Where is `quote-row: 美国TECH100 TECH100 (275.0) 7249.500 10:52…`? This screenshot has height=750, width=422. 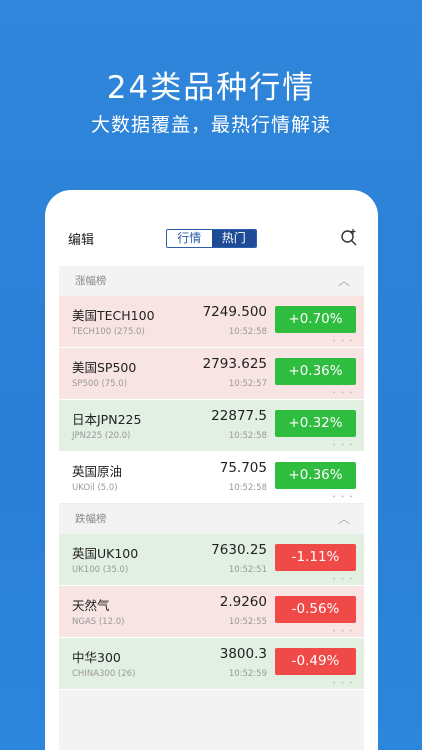 quote-row: 美国TECH100 TECH100 (275.0) 7249.500 10:52… is located at coordinates (211, 322).